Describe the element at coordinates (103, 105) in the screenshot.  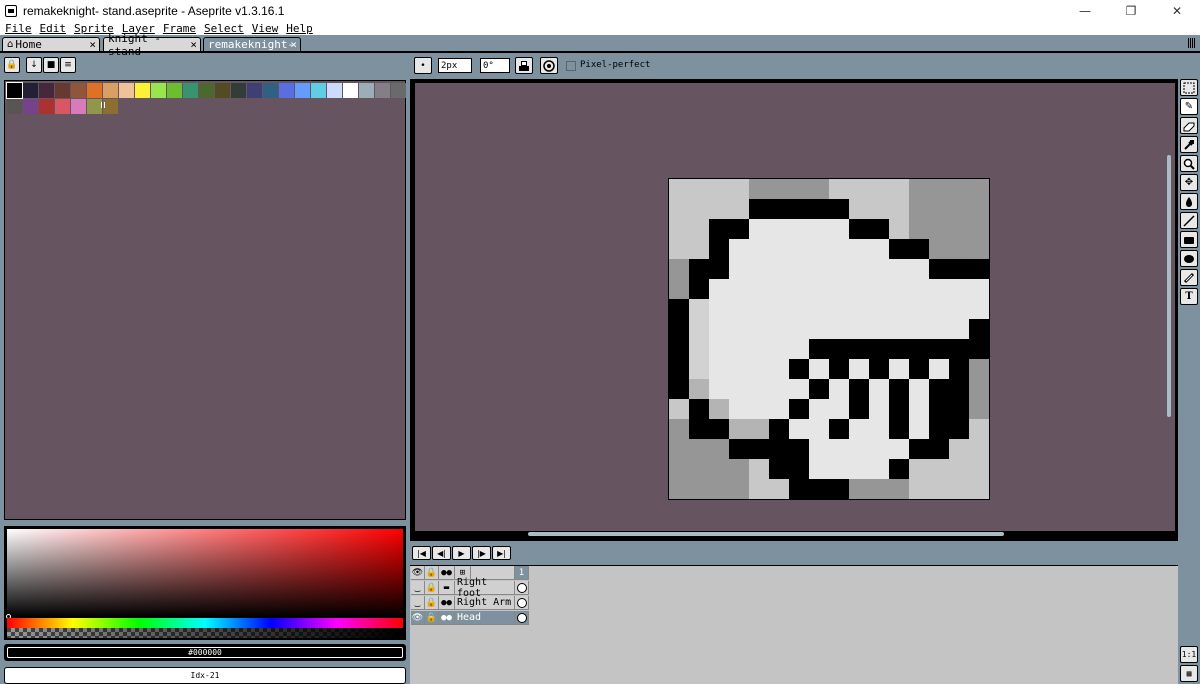
I see `palette-resize-handle` at that location.